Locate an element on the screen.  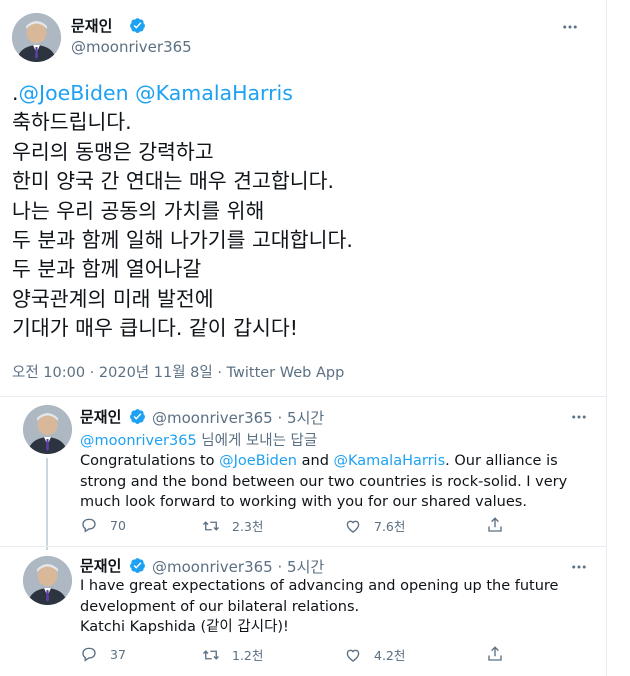
retweet-count: 1.2천 is located at coordinates (248, 655).